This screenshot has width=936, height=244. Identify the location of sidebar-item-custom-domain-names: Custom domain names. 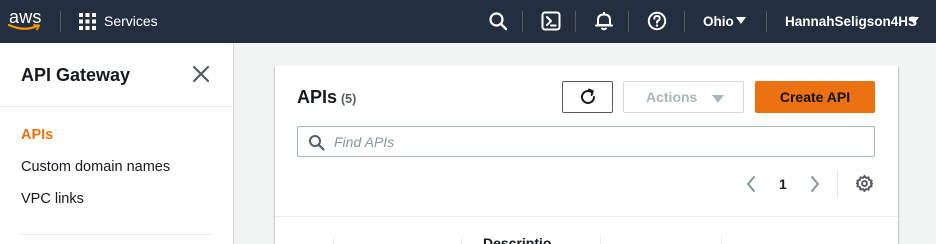
(95, 167).